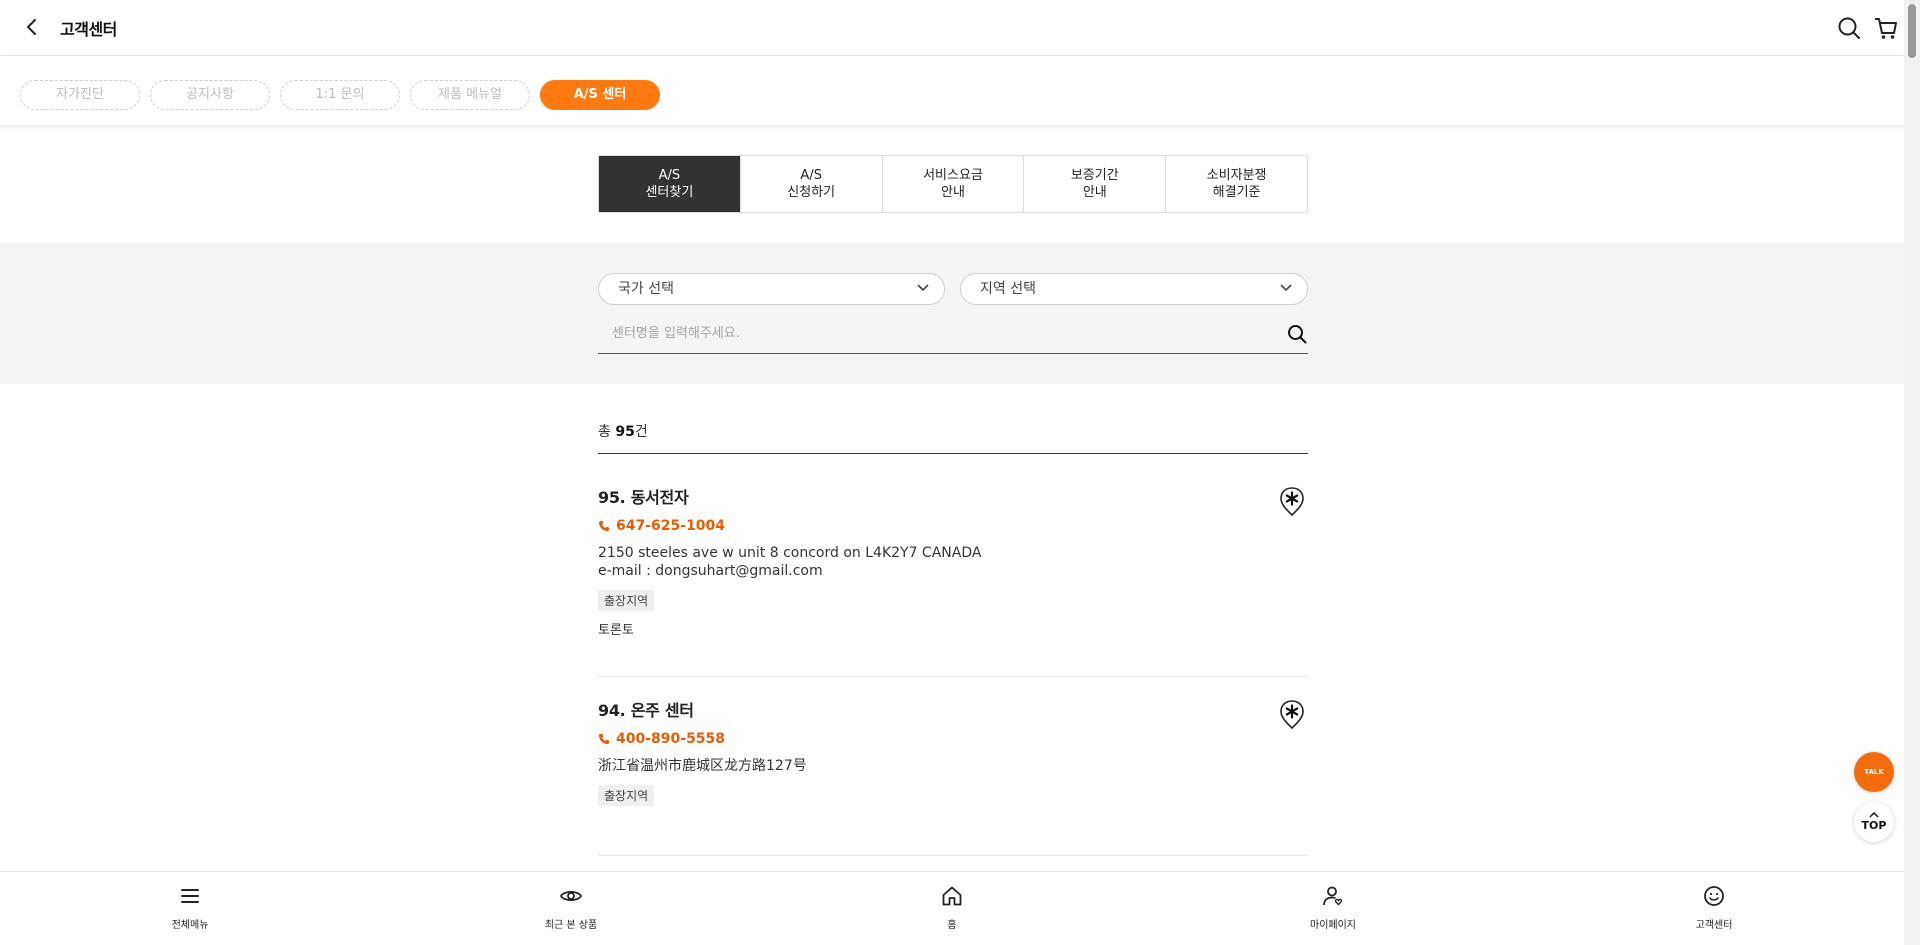 This screenshot has height=945, width=1920. I want to click on top-header: 고객센터, so click(952, 28).